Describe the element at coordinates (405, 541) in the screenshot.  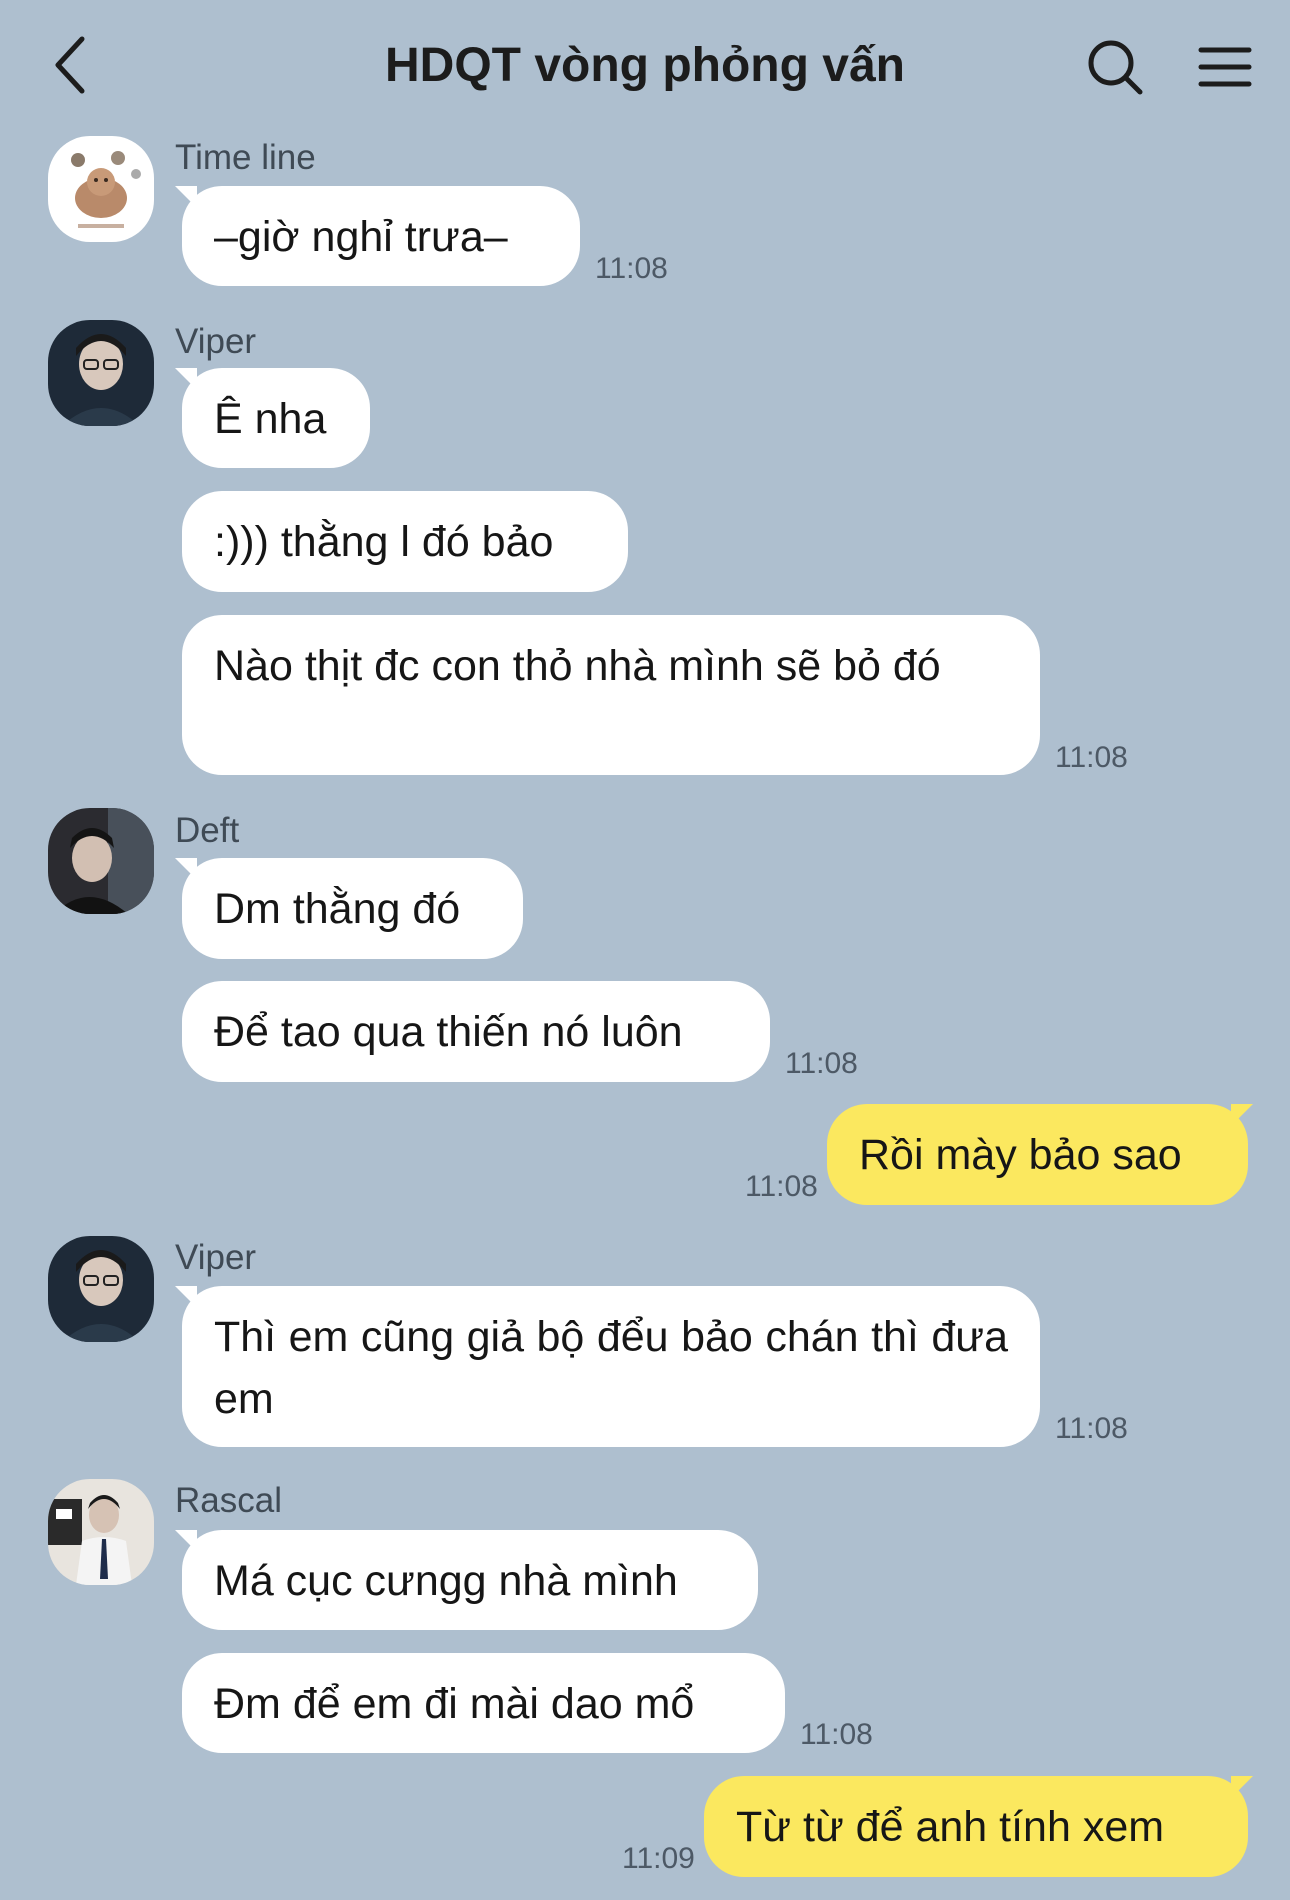
I see `message-bubble: :))) thằng l đó bảo` at that location.